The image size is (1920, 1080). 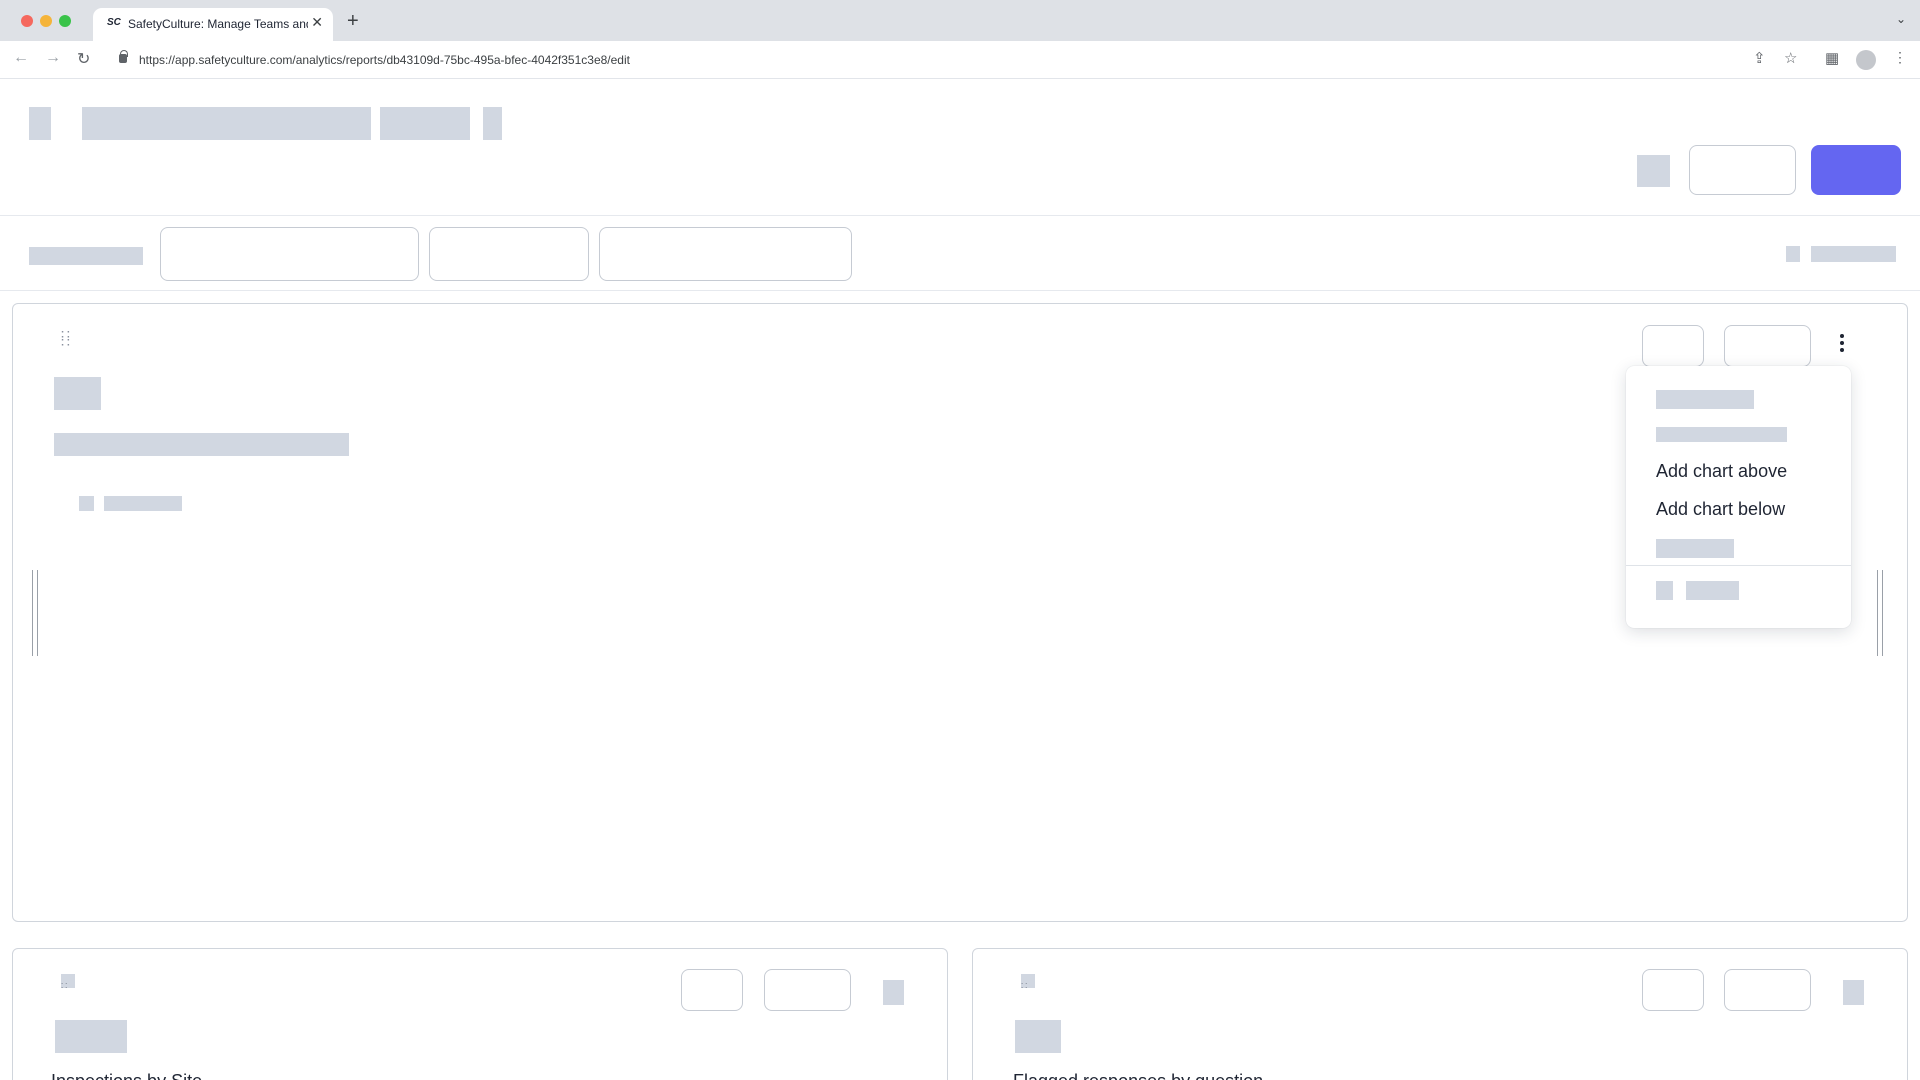 What do you see at coordinates (1856, 170) in the screenshot?
I see `primary-button` at bounding box center [1856, 170].